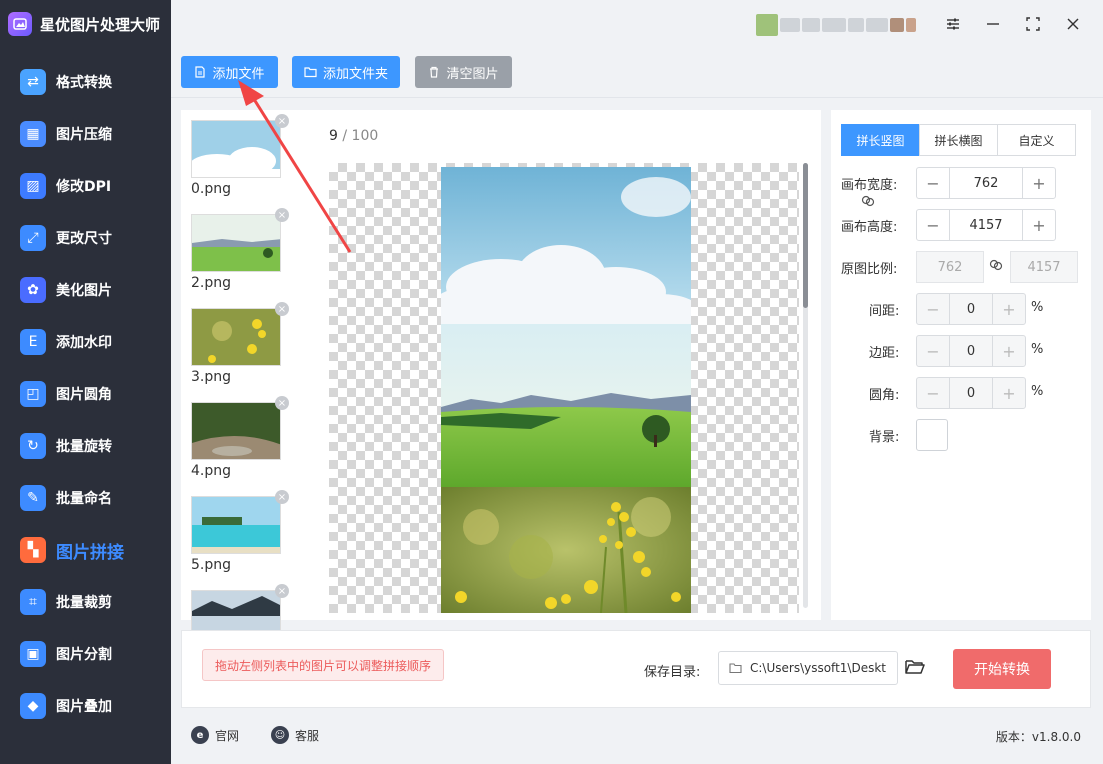  Describe the element at coordinates (869, 227) in the screenshot. I see `canvas-height-label: 画布高度:` at that location.